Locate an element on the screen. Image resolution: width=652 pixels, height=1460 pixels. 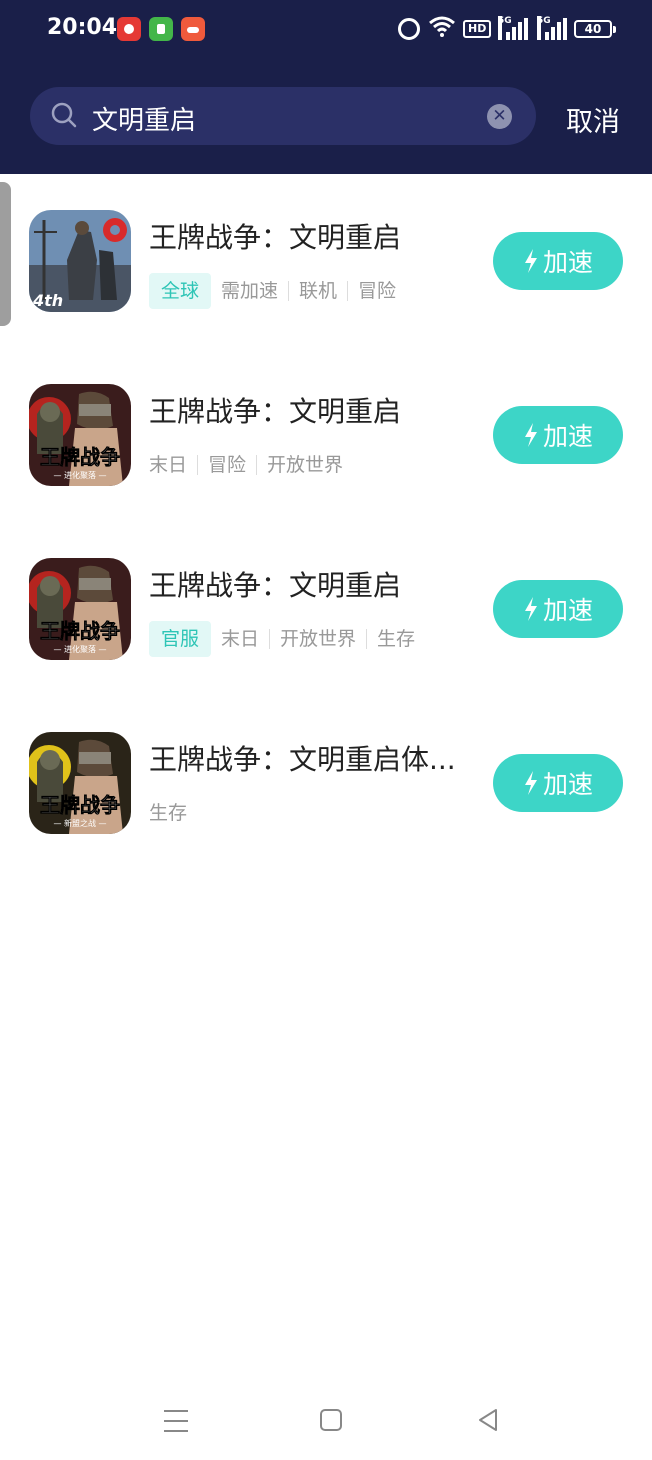
header: 20:04 HD 5G 5G 40 文明重启 ✕ 取消 is located at coordinates (326, 87).